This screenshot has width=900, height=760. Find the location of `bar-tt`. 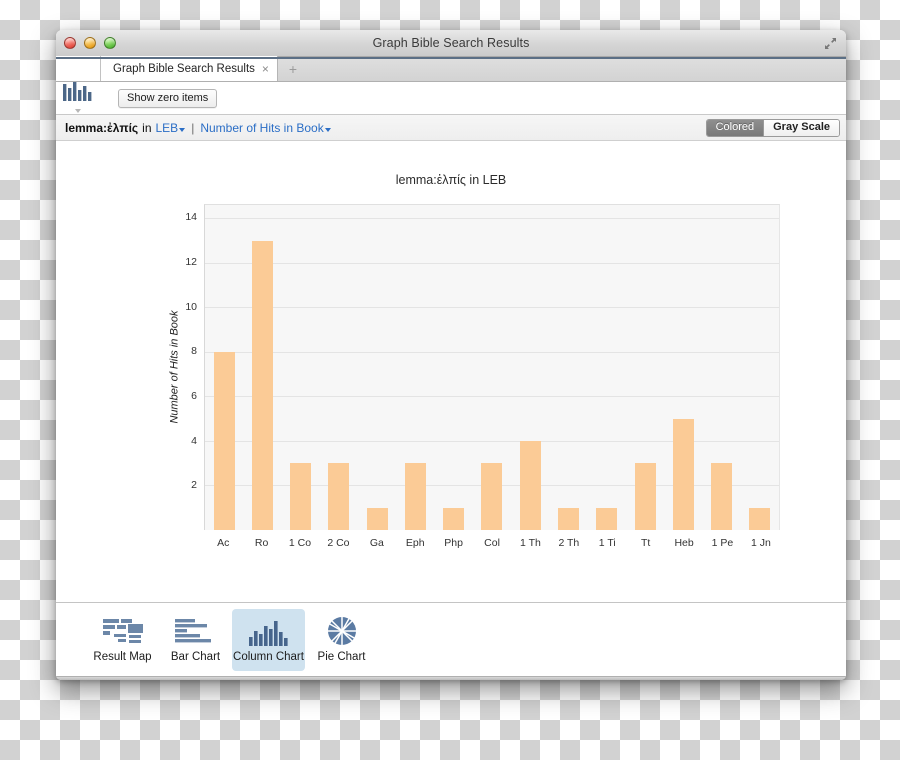

bar-tt is located at coordinates (645, 496).